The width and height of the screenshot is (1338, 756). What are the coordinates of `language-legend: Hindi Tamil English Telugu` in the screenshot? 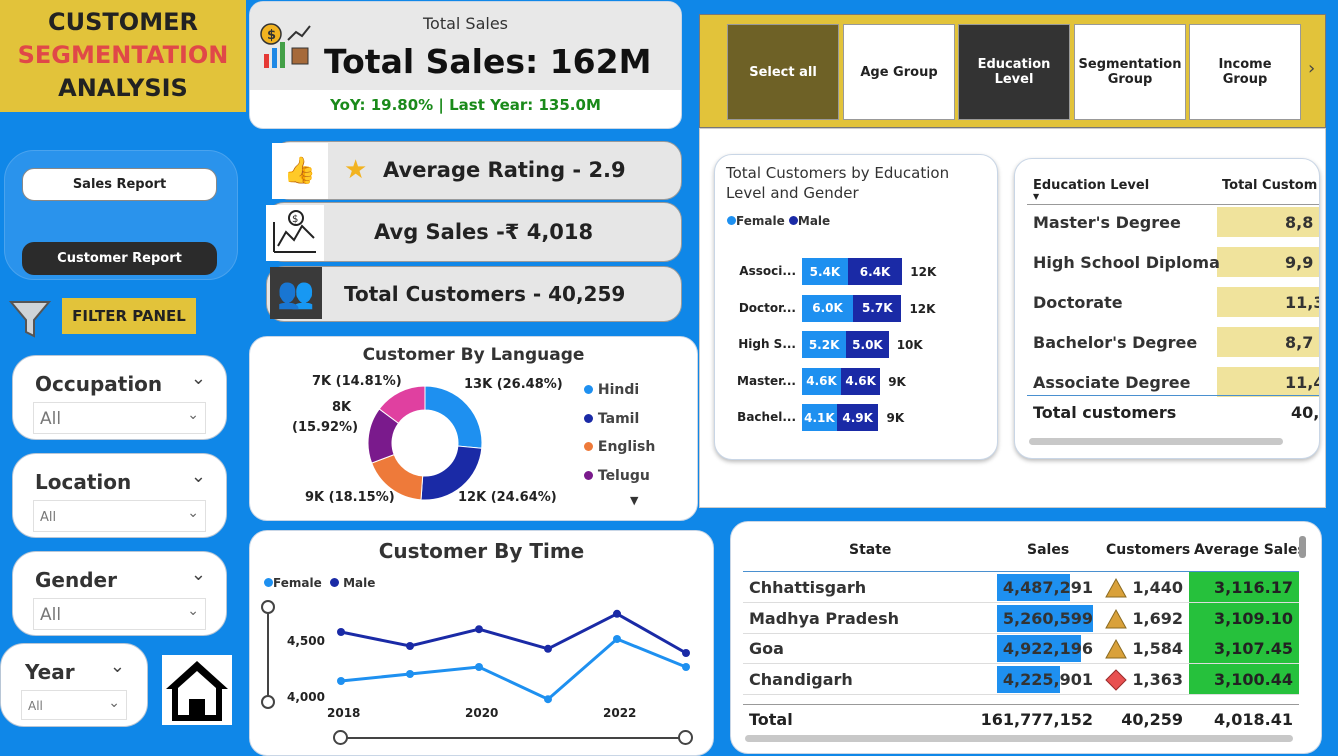 It's located at (619, 433).